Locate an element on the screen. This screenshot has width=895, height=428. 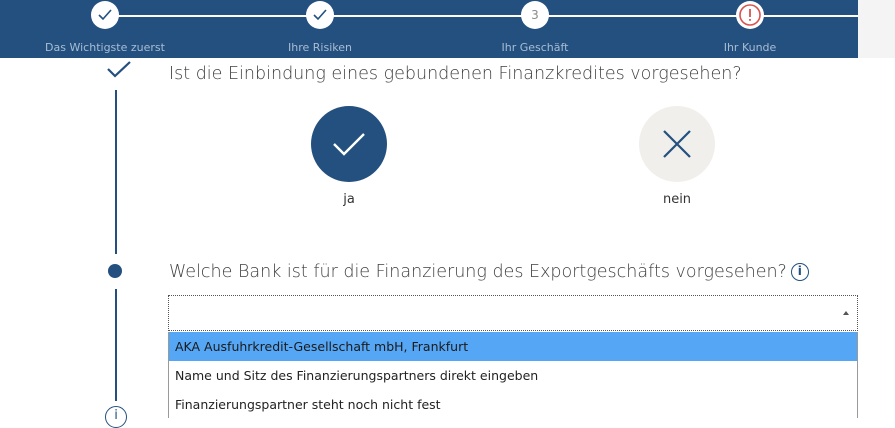
step-ihr-geschaeft: 3 Ihr Geschäft is located at coordinates (535, 29).